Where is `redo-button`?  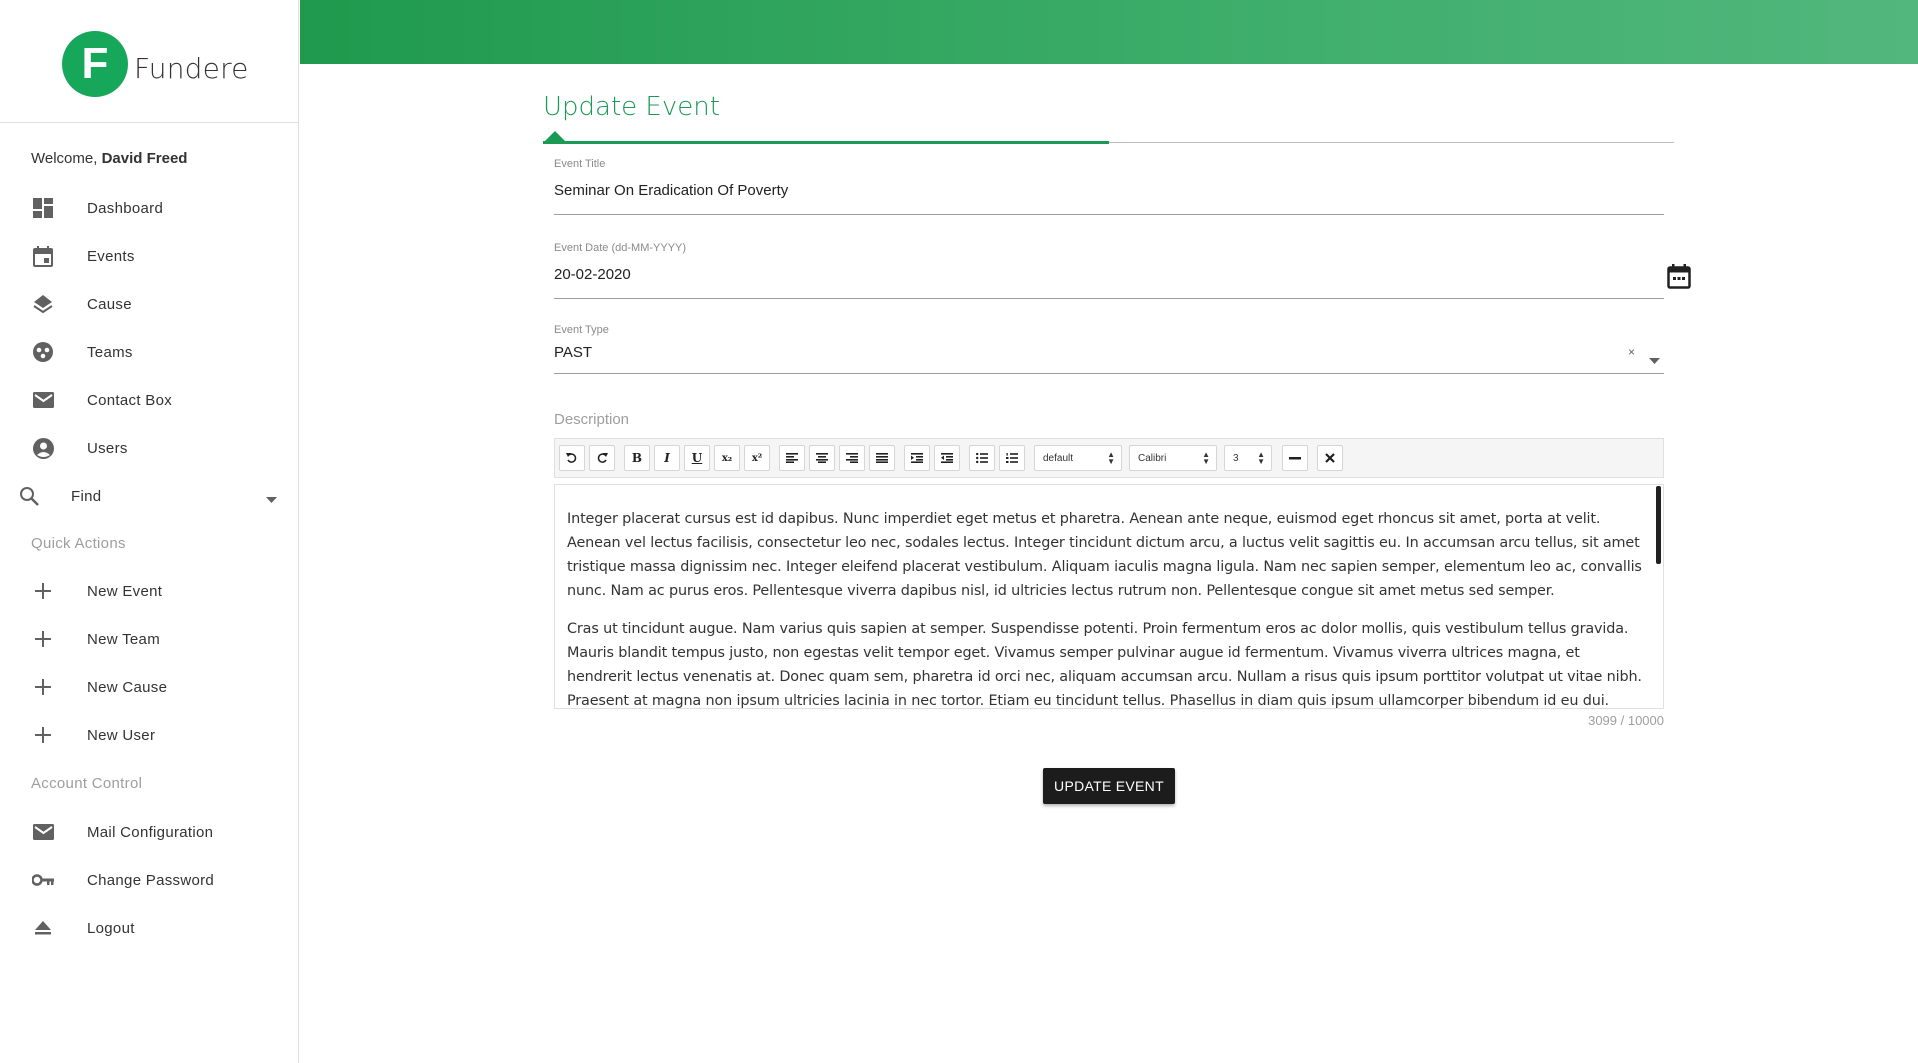
redo-button is located at coordinates (602, 458).